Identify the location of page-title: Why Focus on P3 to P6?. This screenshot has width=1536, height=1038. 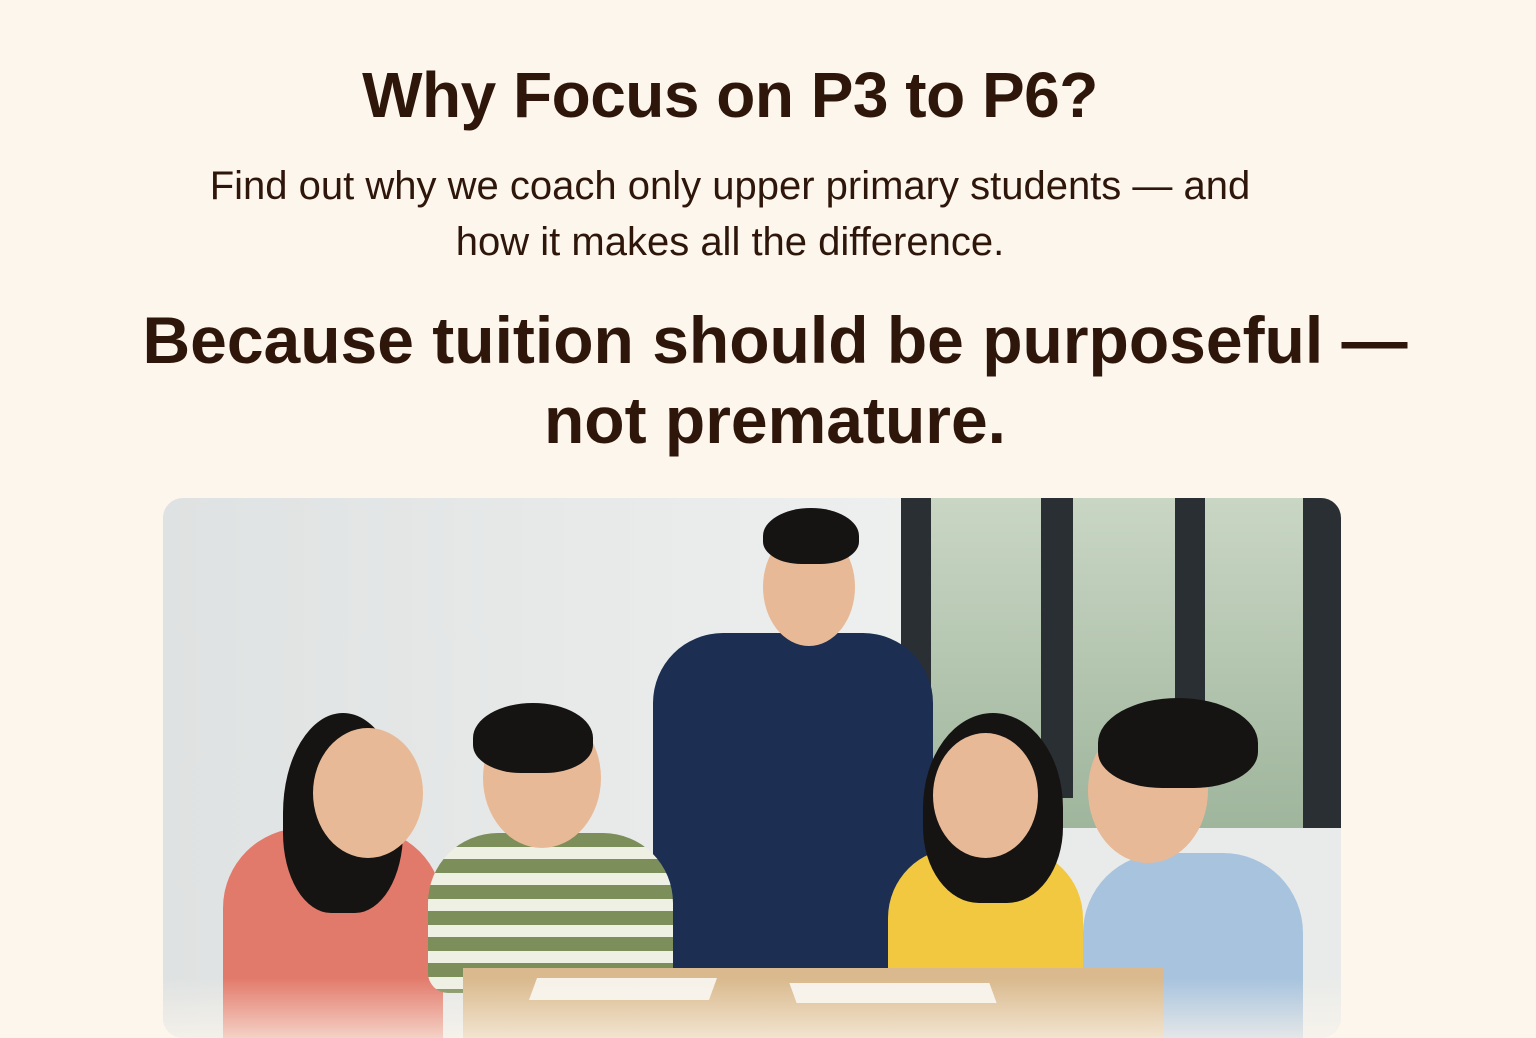
(730, 95).